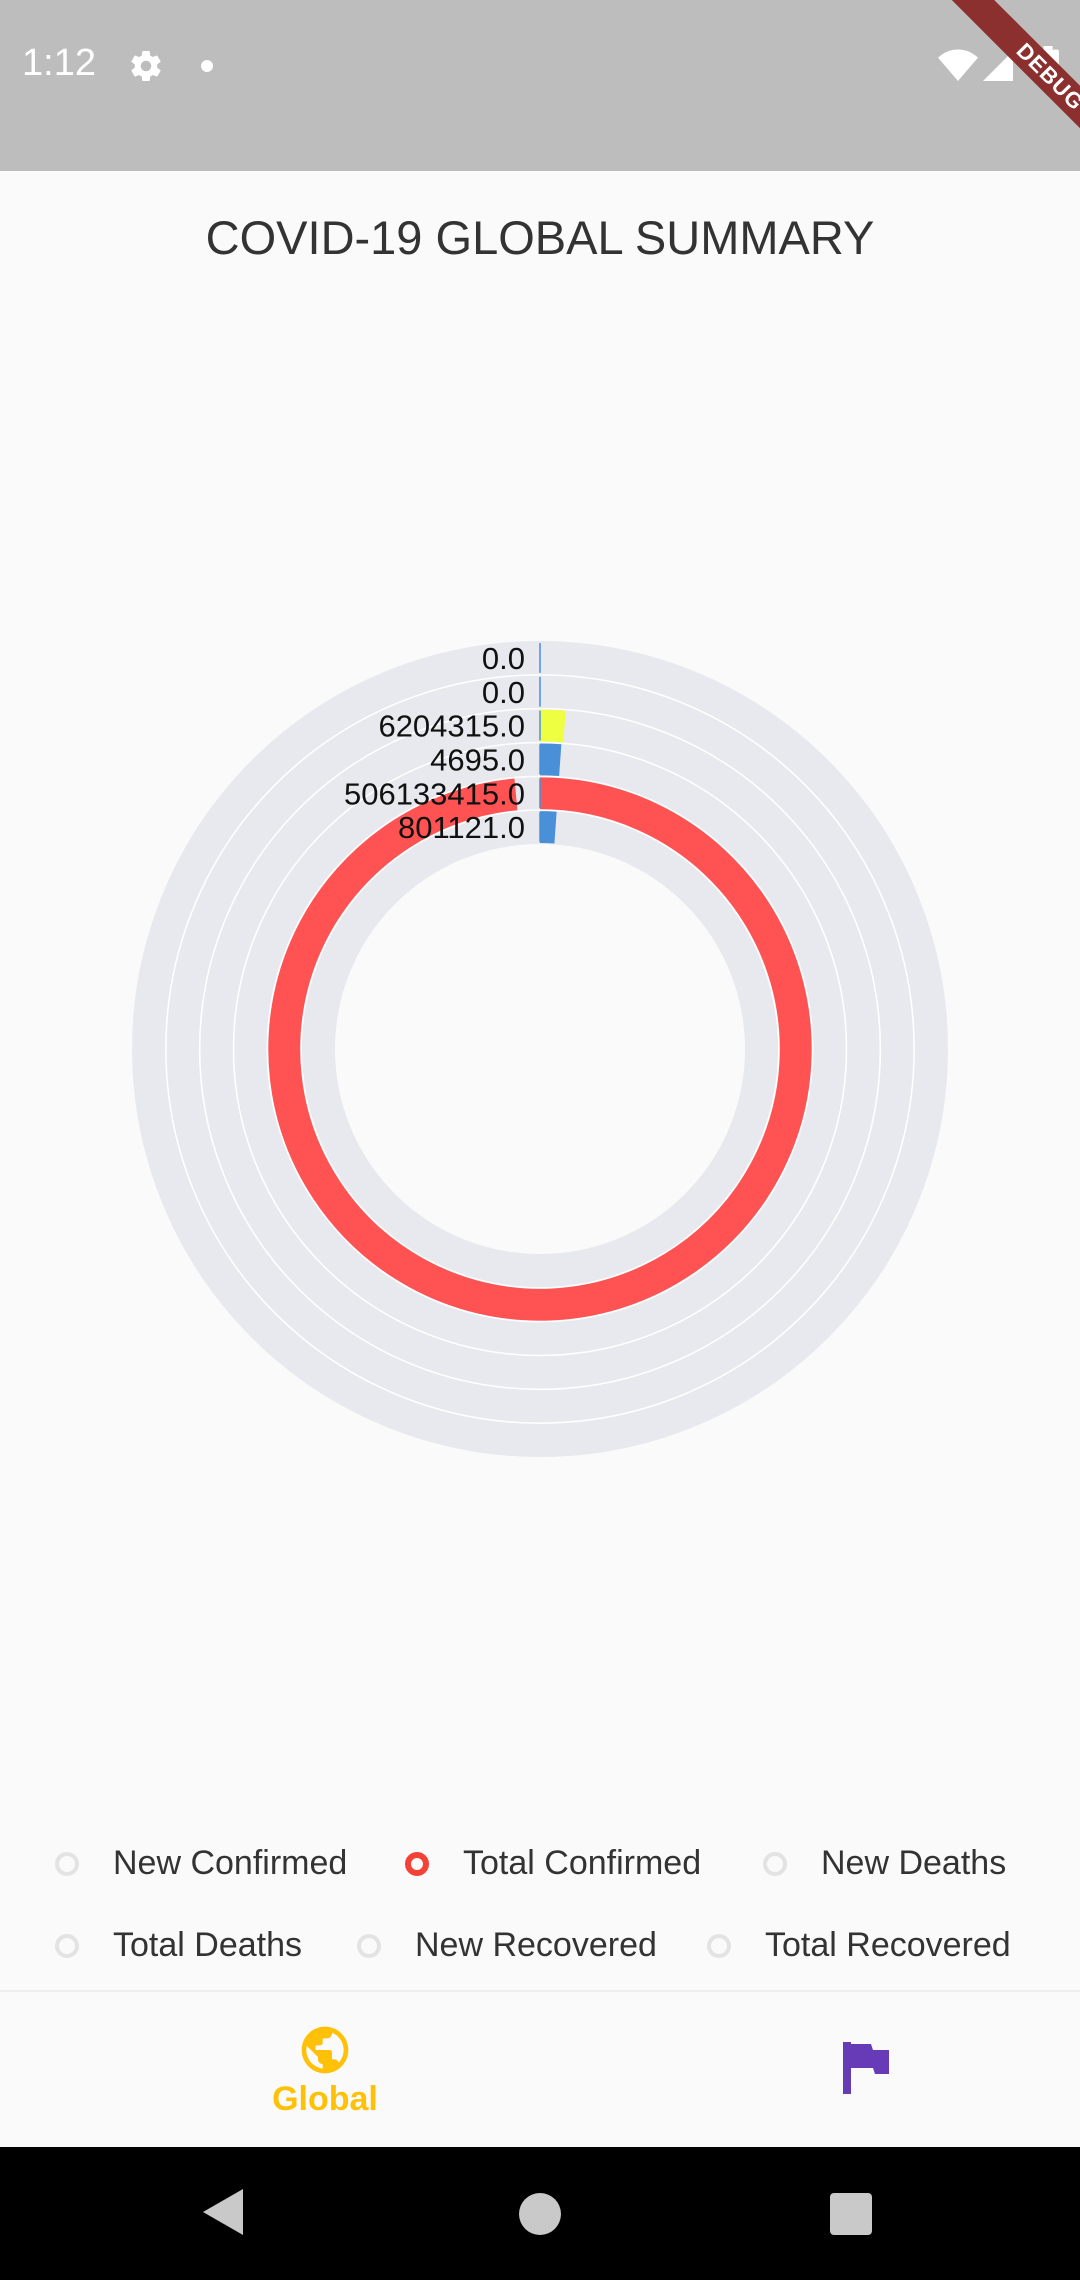 Image resolution: width=1080 pixels, height=2280 pixels. I want to click on nav-tab-global: Global, so click(325, 2077).